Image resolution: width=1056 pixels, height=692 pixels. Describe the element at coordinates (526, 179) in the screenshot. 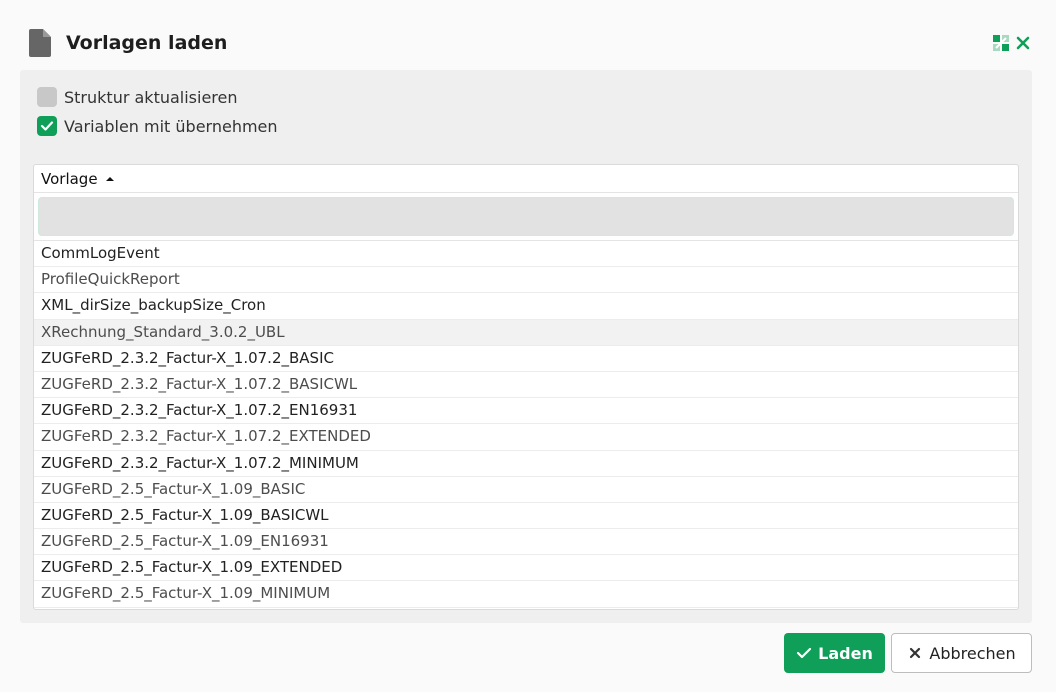

I see `column-header-template: Vorlage` at that location.